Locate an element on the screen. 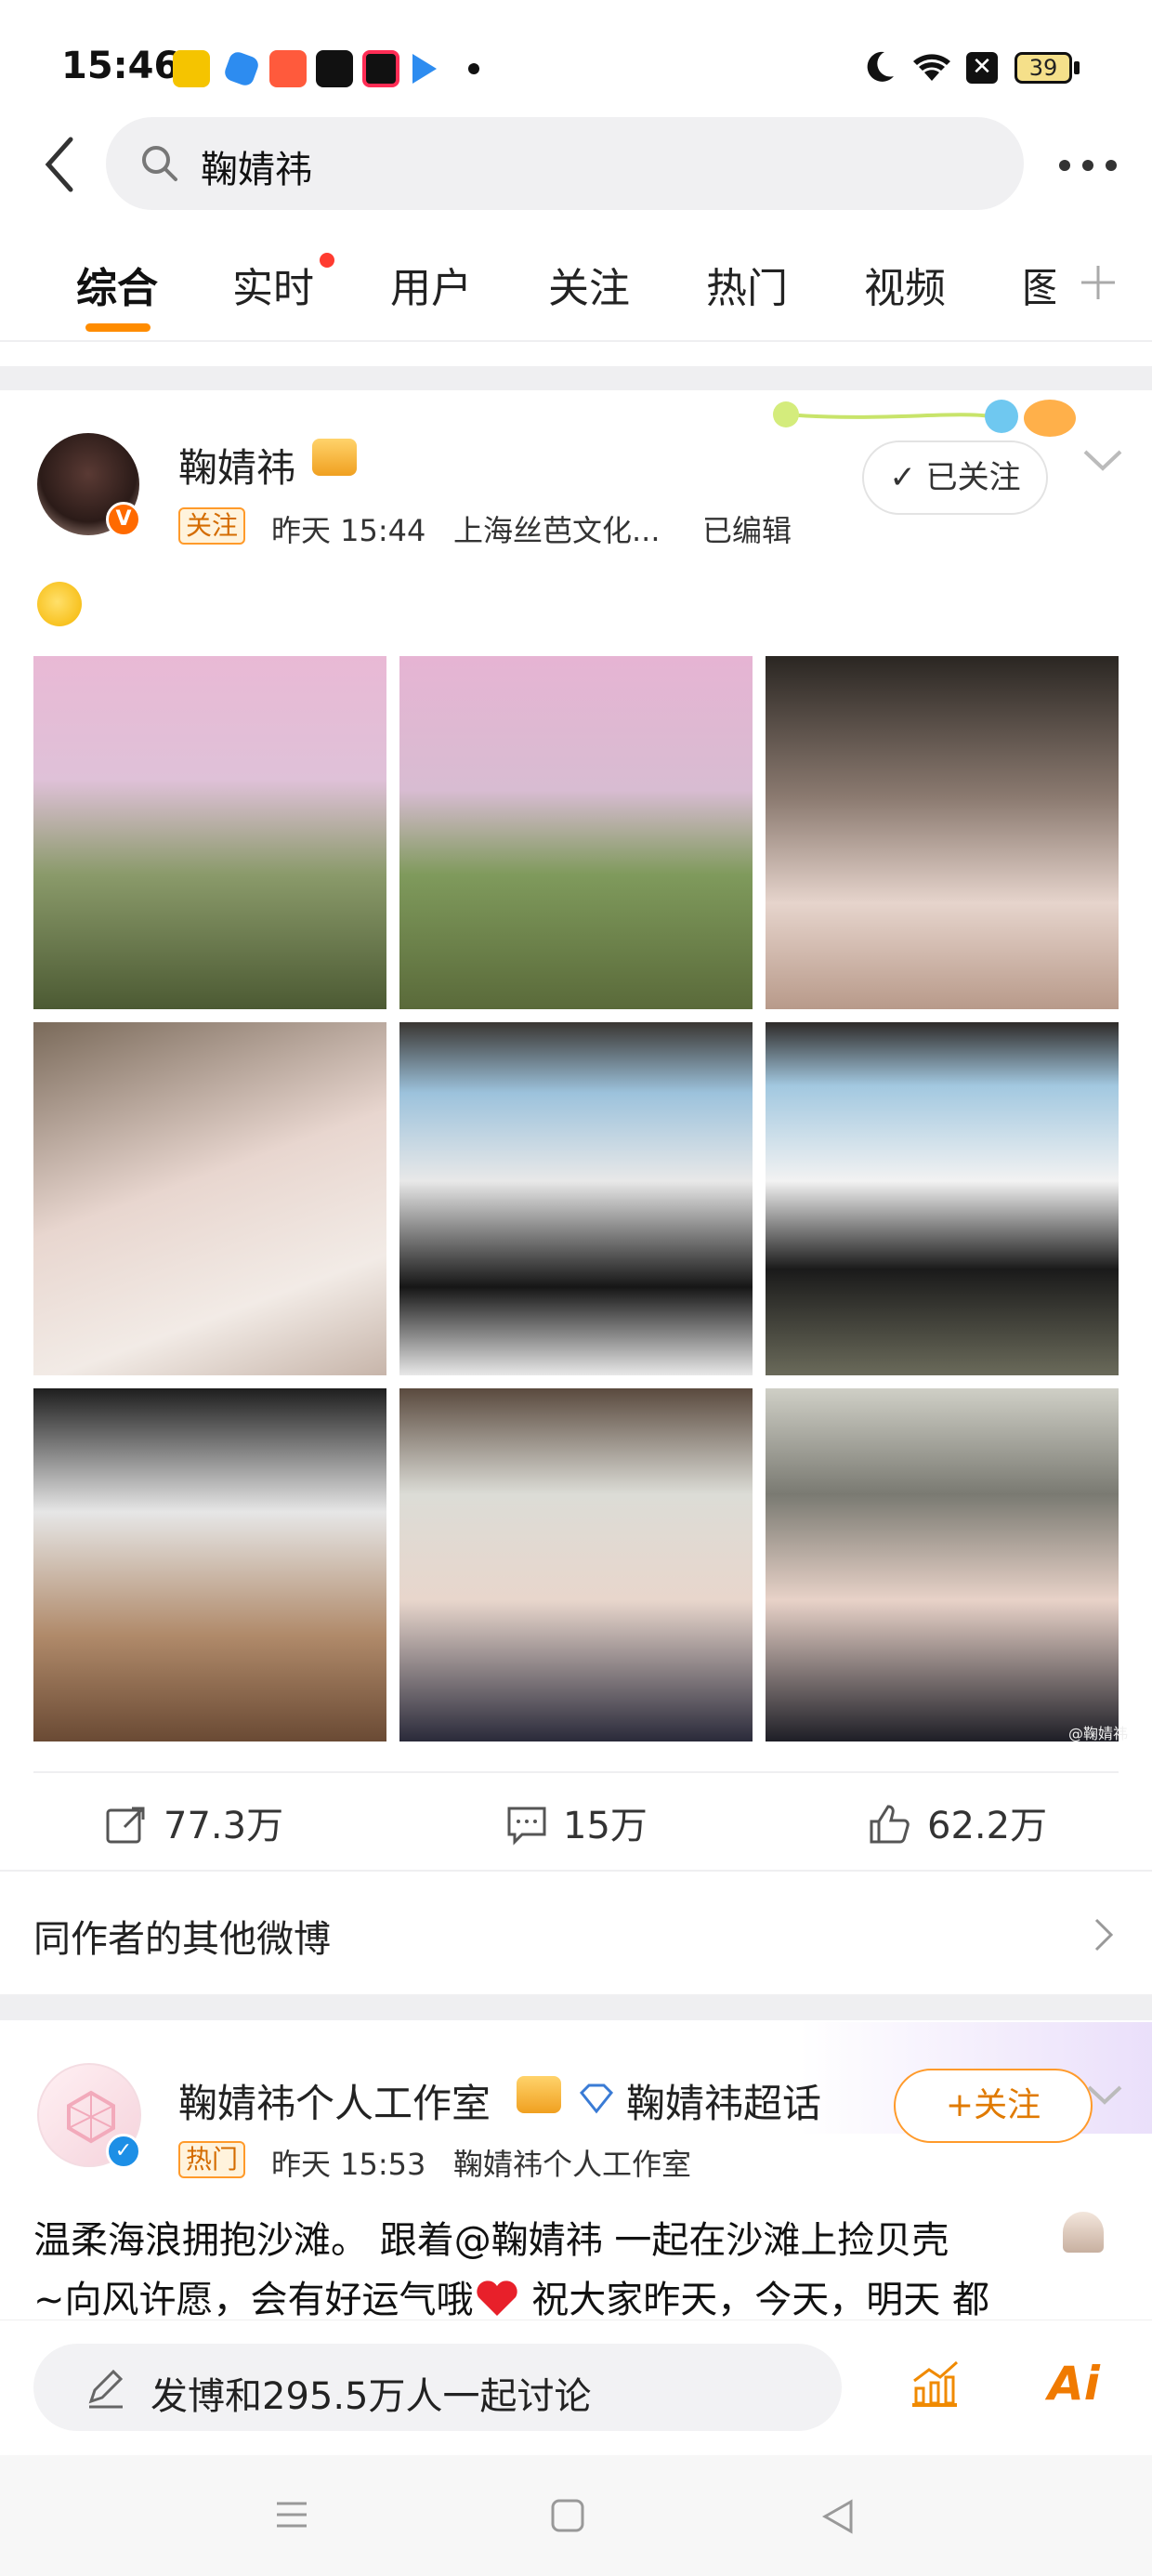 The width and height of the screenshot is (1152, 2576). status-time: 15:46 is located at coordinates (121, 66).